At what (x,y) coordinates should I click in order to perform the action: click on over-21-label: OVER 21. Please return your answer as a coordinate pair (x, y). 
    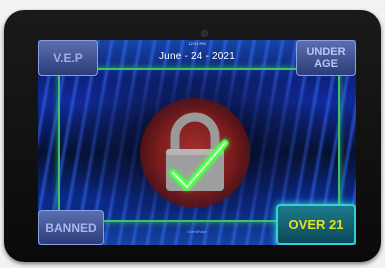
    Looking at the image, I should click on (316, 224).